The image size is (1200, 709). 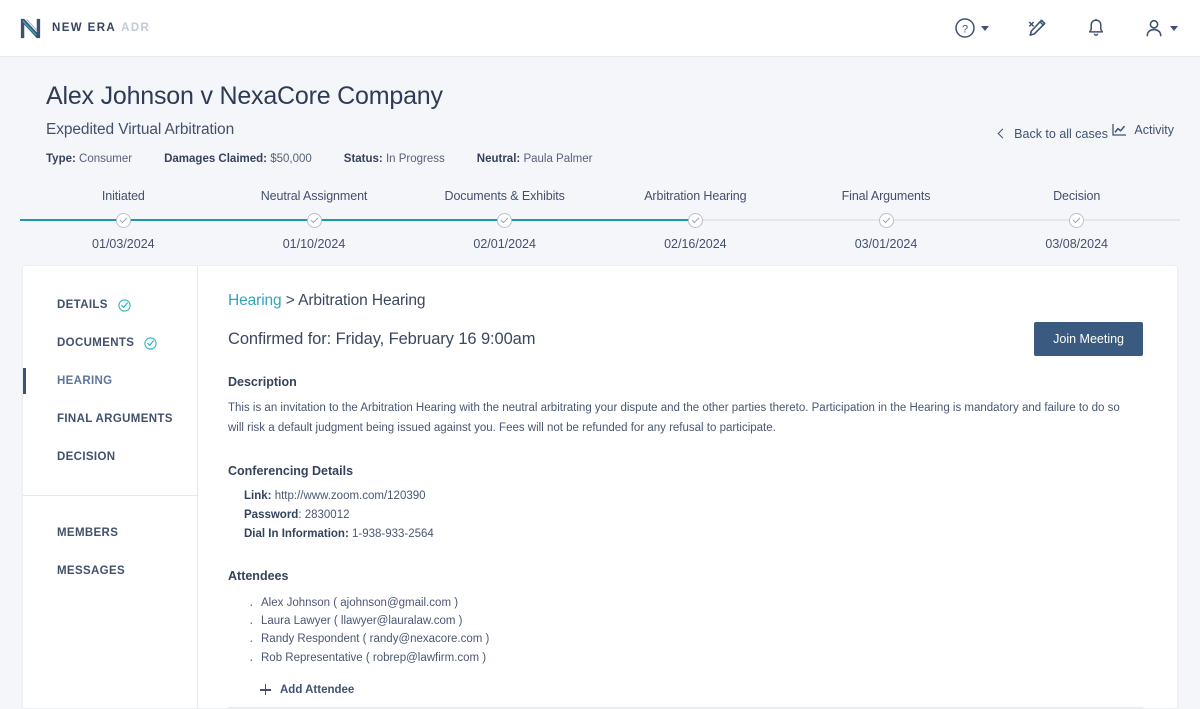 I want to click on signature-pen-icon, so click(x=1037, y=27).